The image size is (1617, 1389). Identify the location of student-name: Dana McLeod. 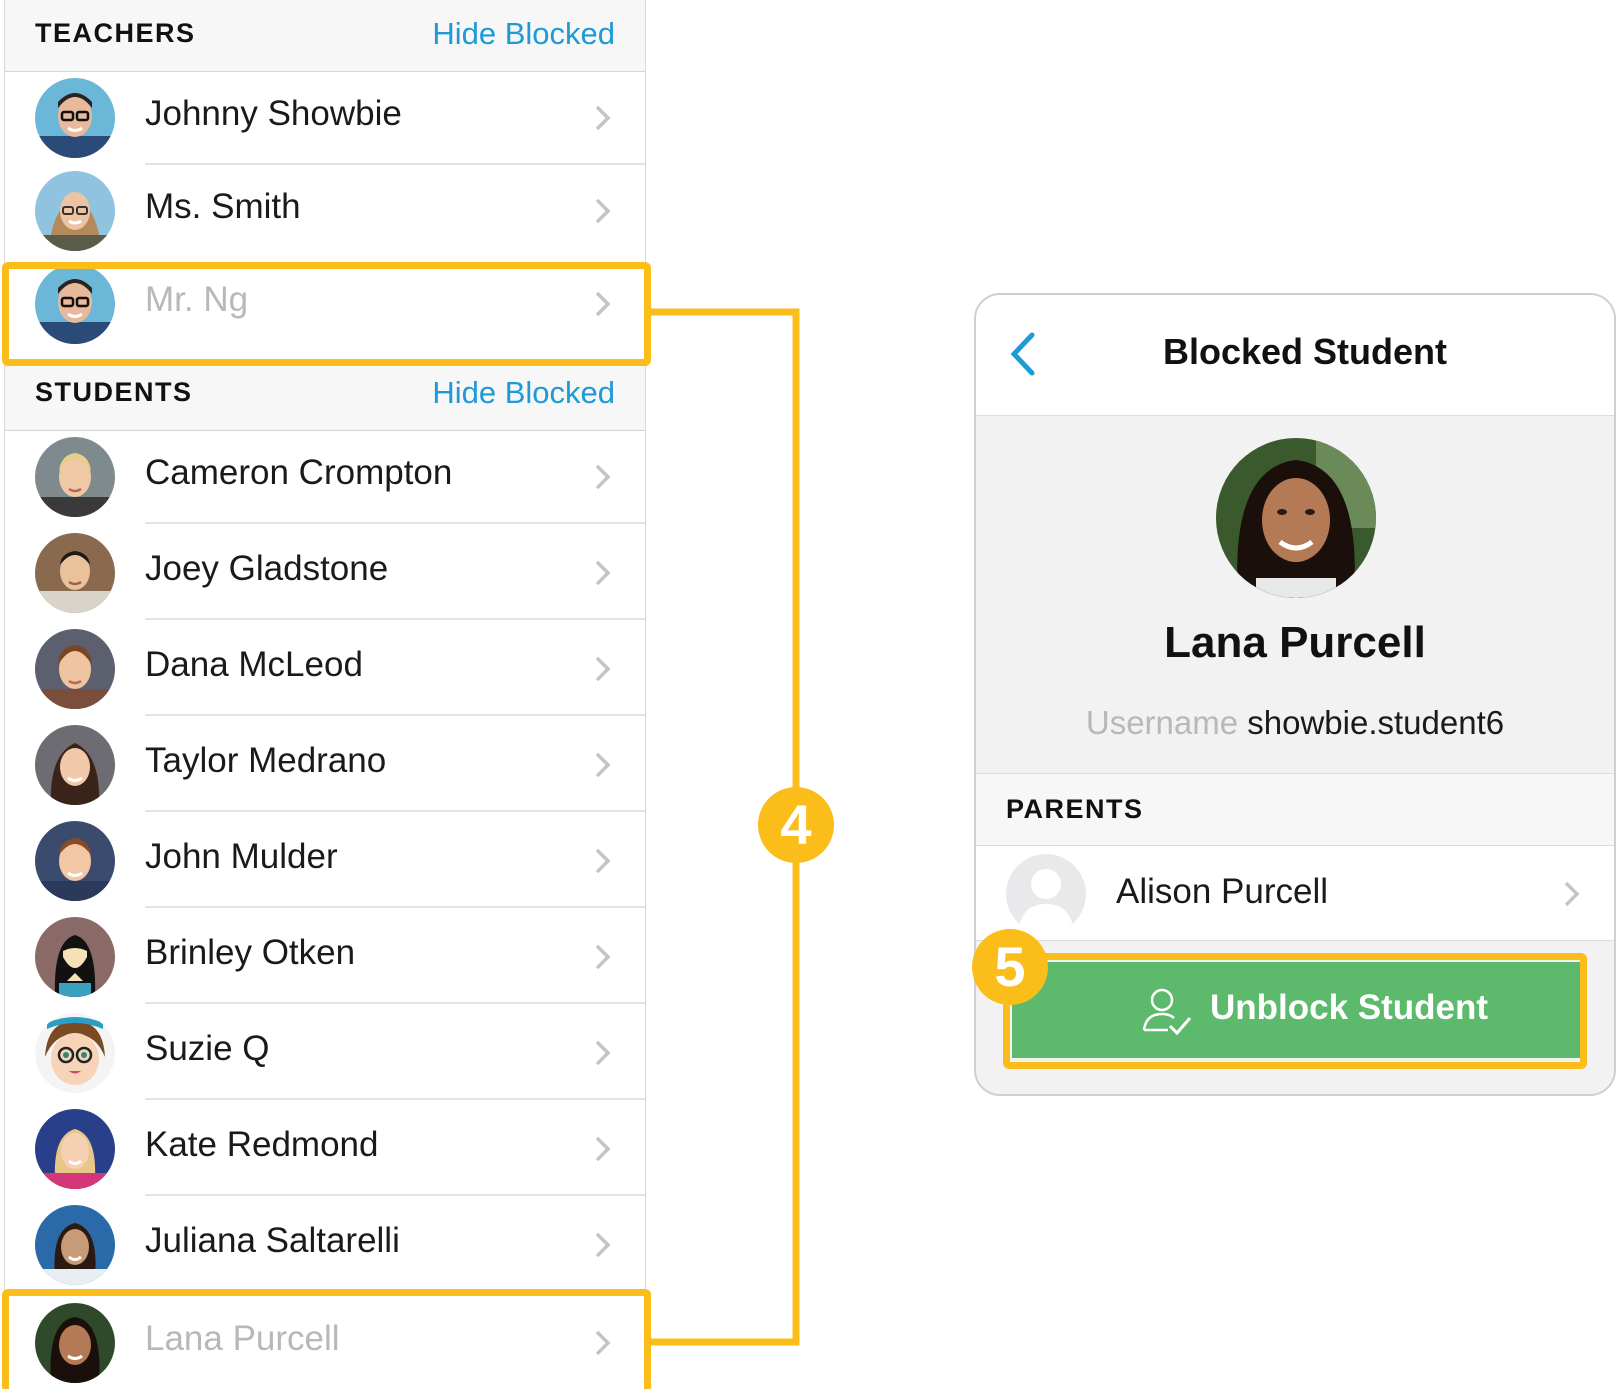
(254, 664).